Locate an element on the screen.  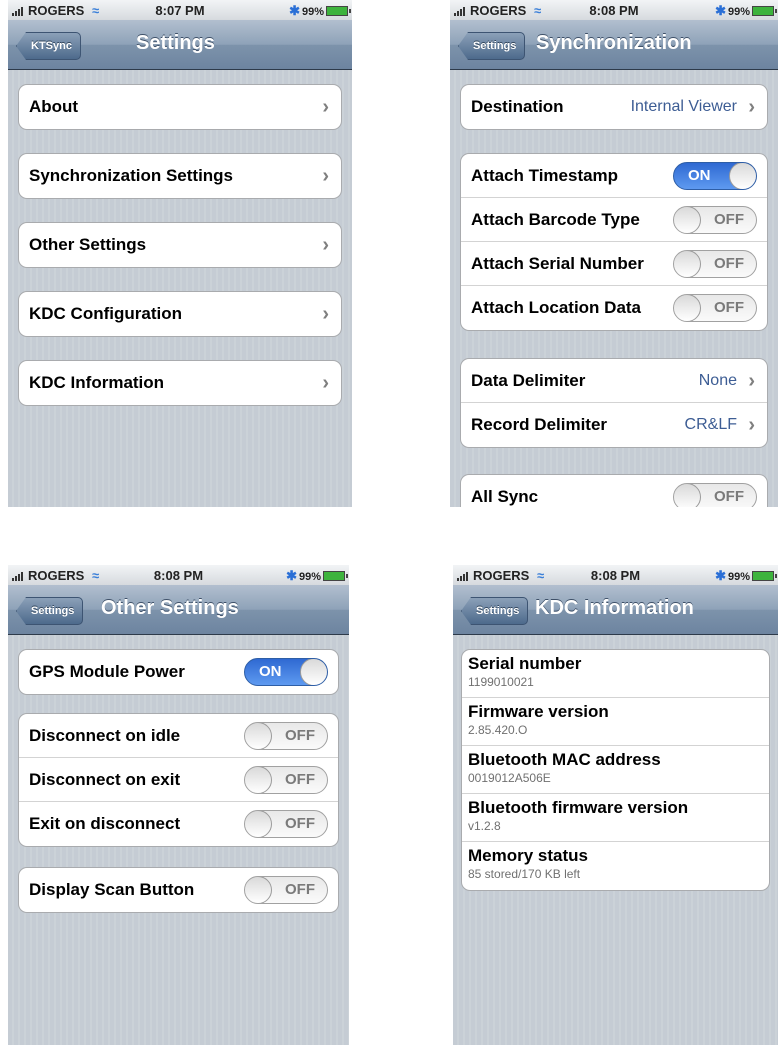
menu-item-other-settings: Other Settings › is located at coordinates (180, 245).